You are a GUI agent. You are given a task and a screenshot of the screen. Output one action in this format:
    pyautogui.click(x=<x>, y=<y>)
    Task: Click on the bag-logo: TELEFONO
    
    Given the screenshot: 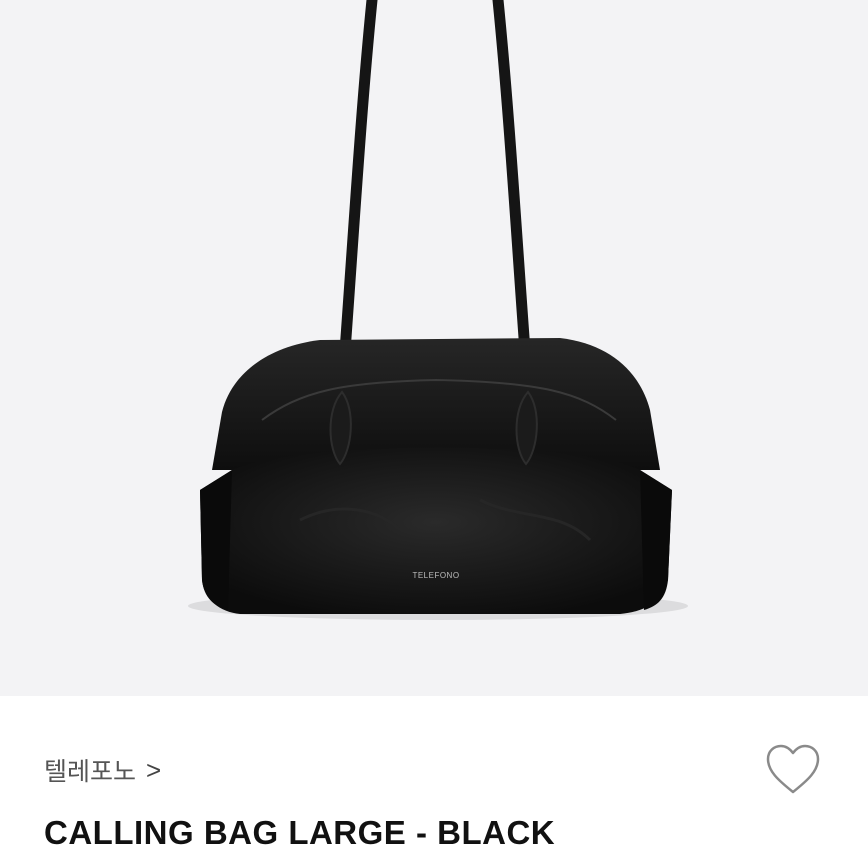 What is the action you would take?
    pyautogui.click(x=435, y=575)
    